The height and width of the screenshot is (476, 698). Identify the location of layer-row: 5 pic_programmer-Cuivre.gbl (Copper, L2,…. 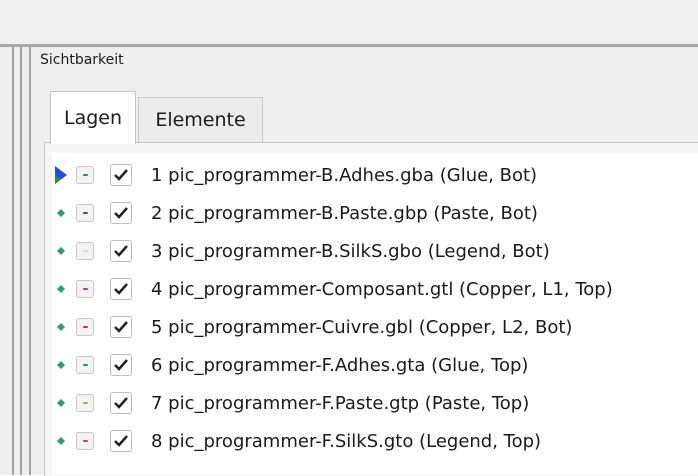
(375, 327).